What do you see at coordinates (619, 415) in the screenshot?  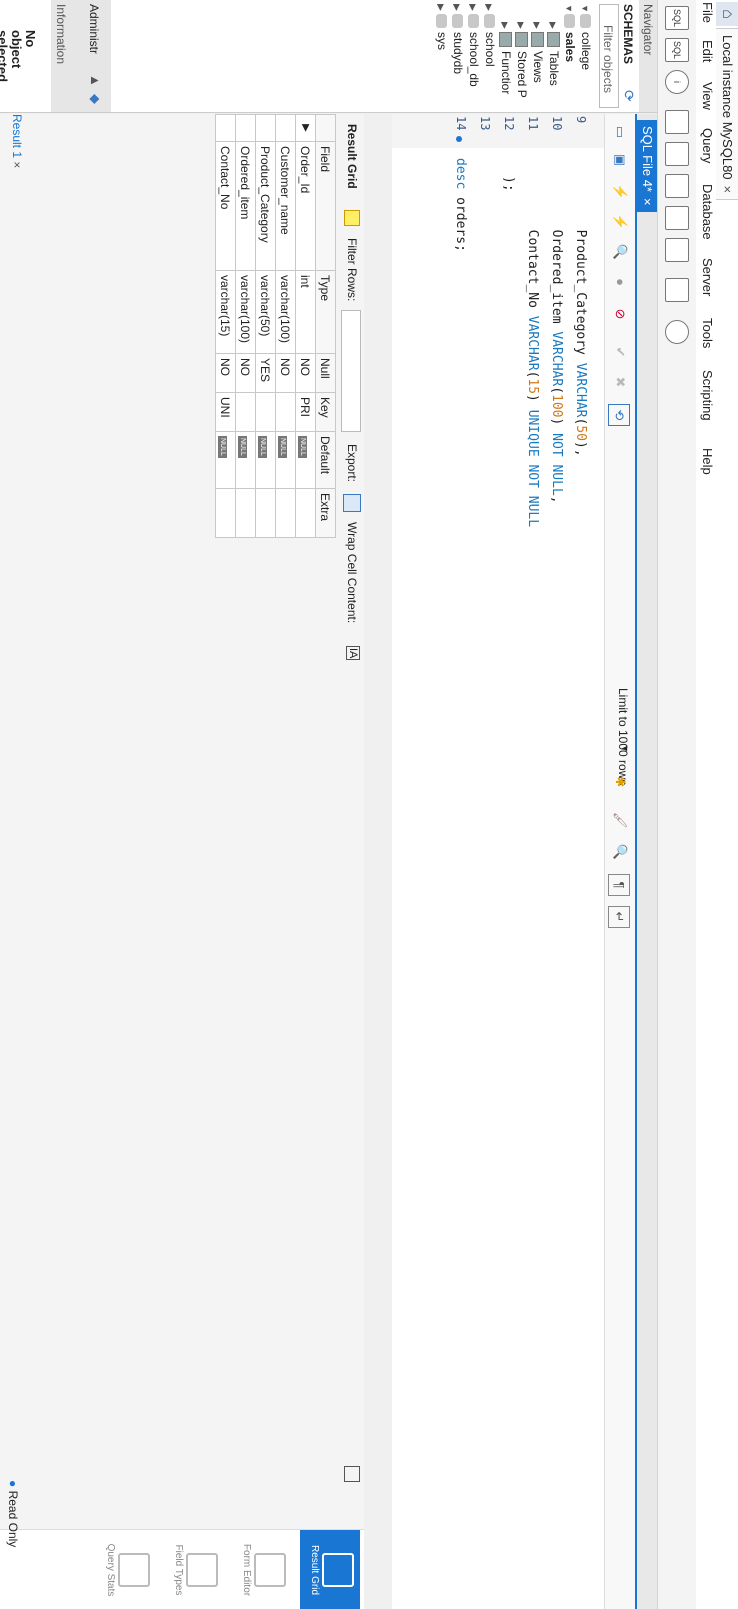 I see `auto-commit-icon: ⟲` at bounding box center [619, 415].